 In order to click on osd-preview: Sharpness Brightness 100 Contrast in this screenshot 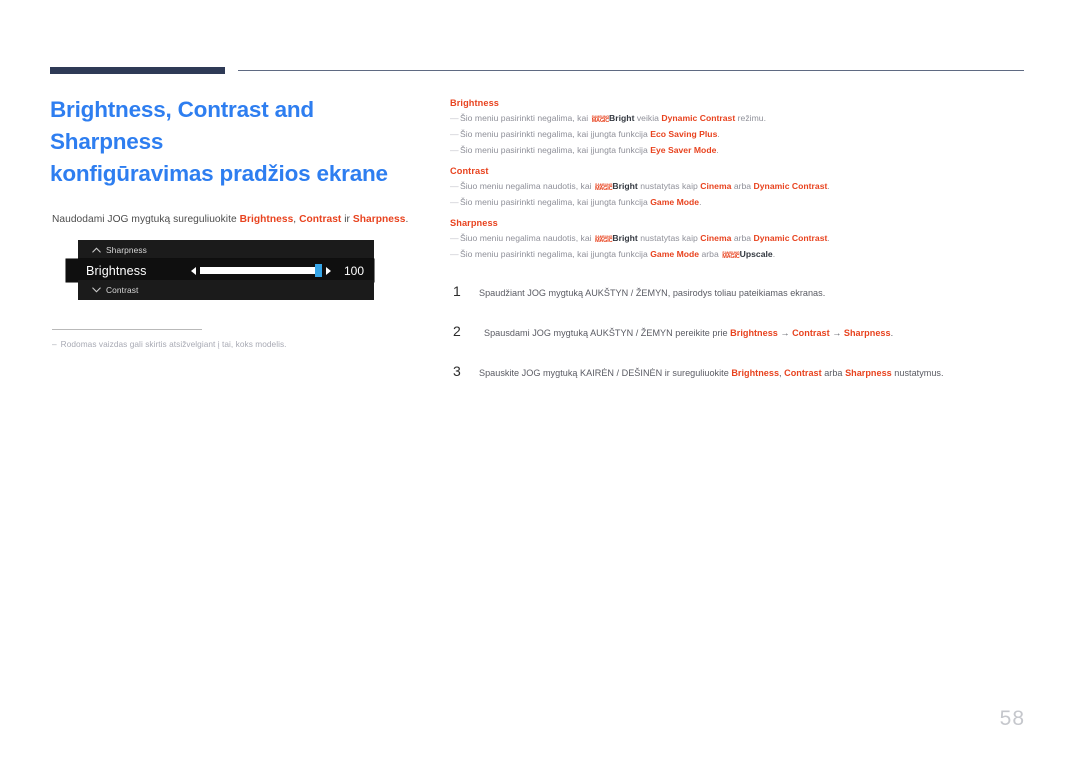, I will do `click(220, 270)`.